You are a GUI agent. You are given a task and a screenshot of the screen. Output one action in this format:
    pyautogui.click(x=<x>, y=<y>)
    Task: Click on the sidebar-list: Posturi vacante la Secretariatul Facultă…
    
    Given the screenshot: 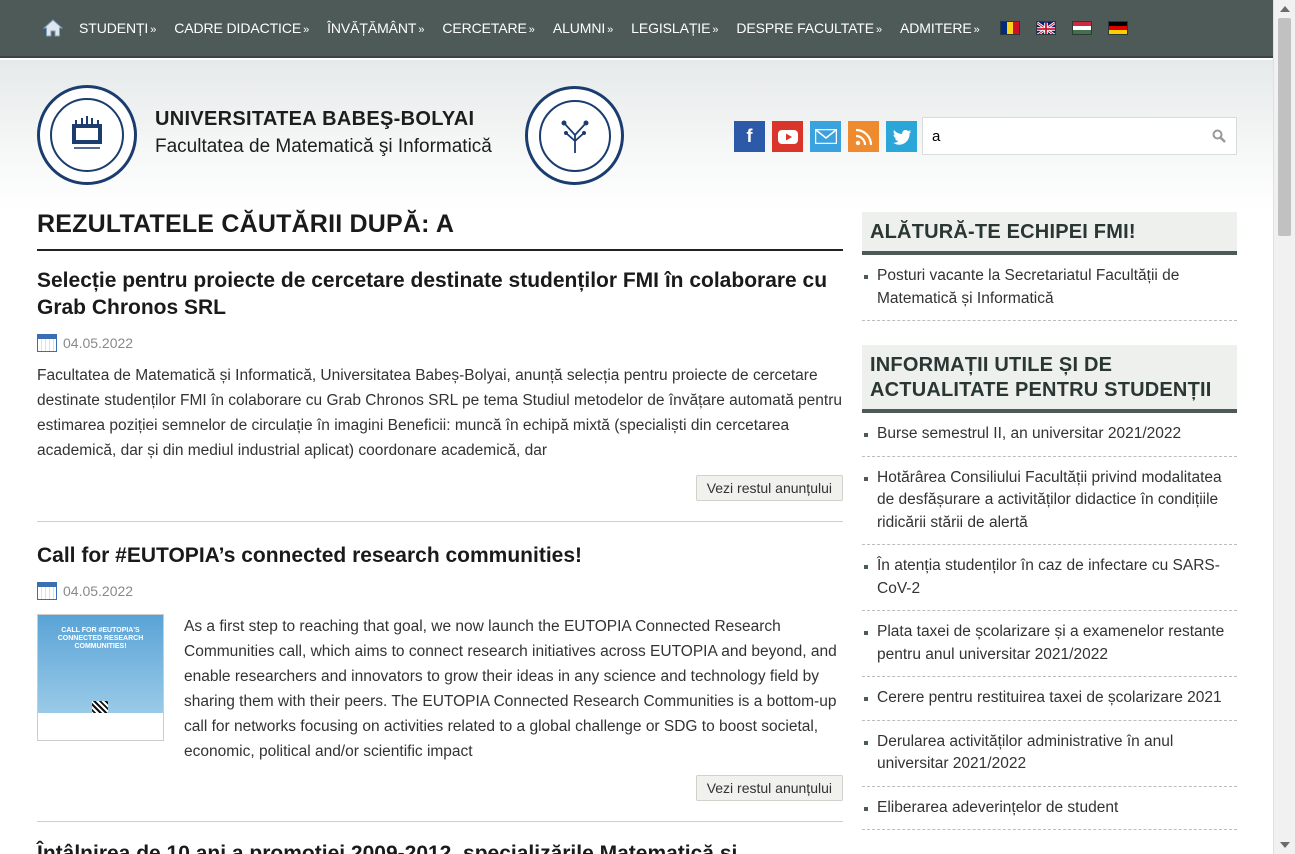 What is the action you would take?
    pyautogui.click(x=1049, y=288)
    